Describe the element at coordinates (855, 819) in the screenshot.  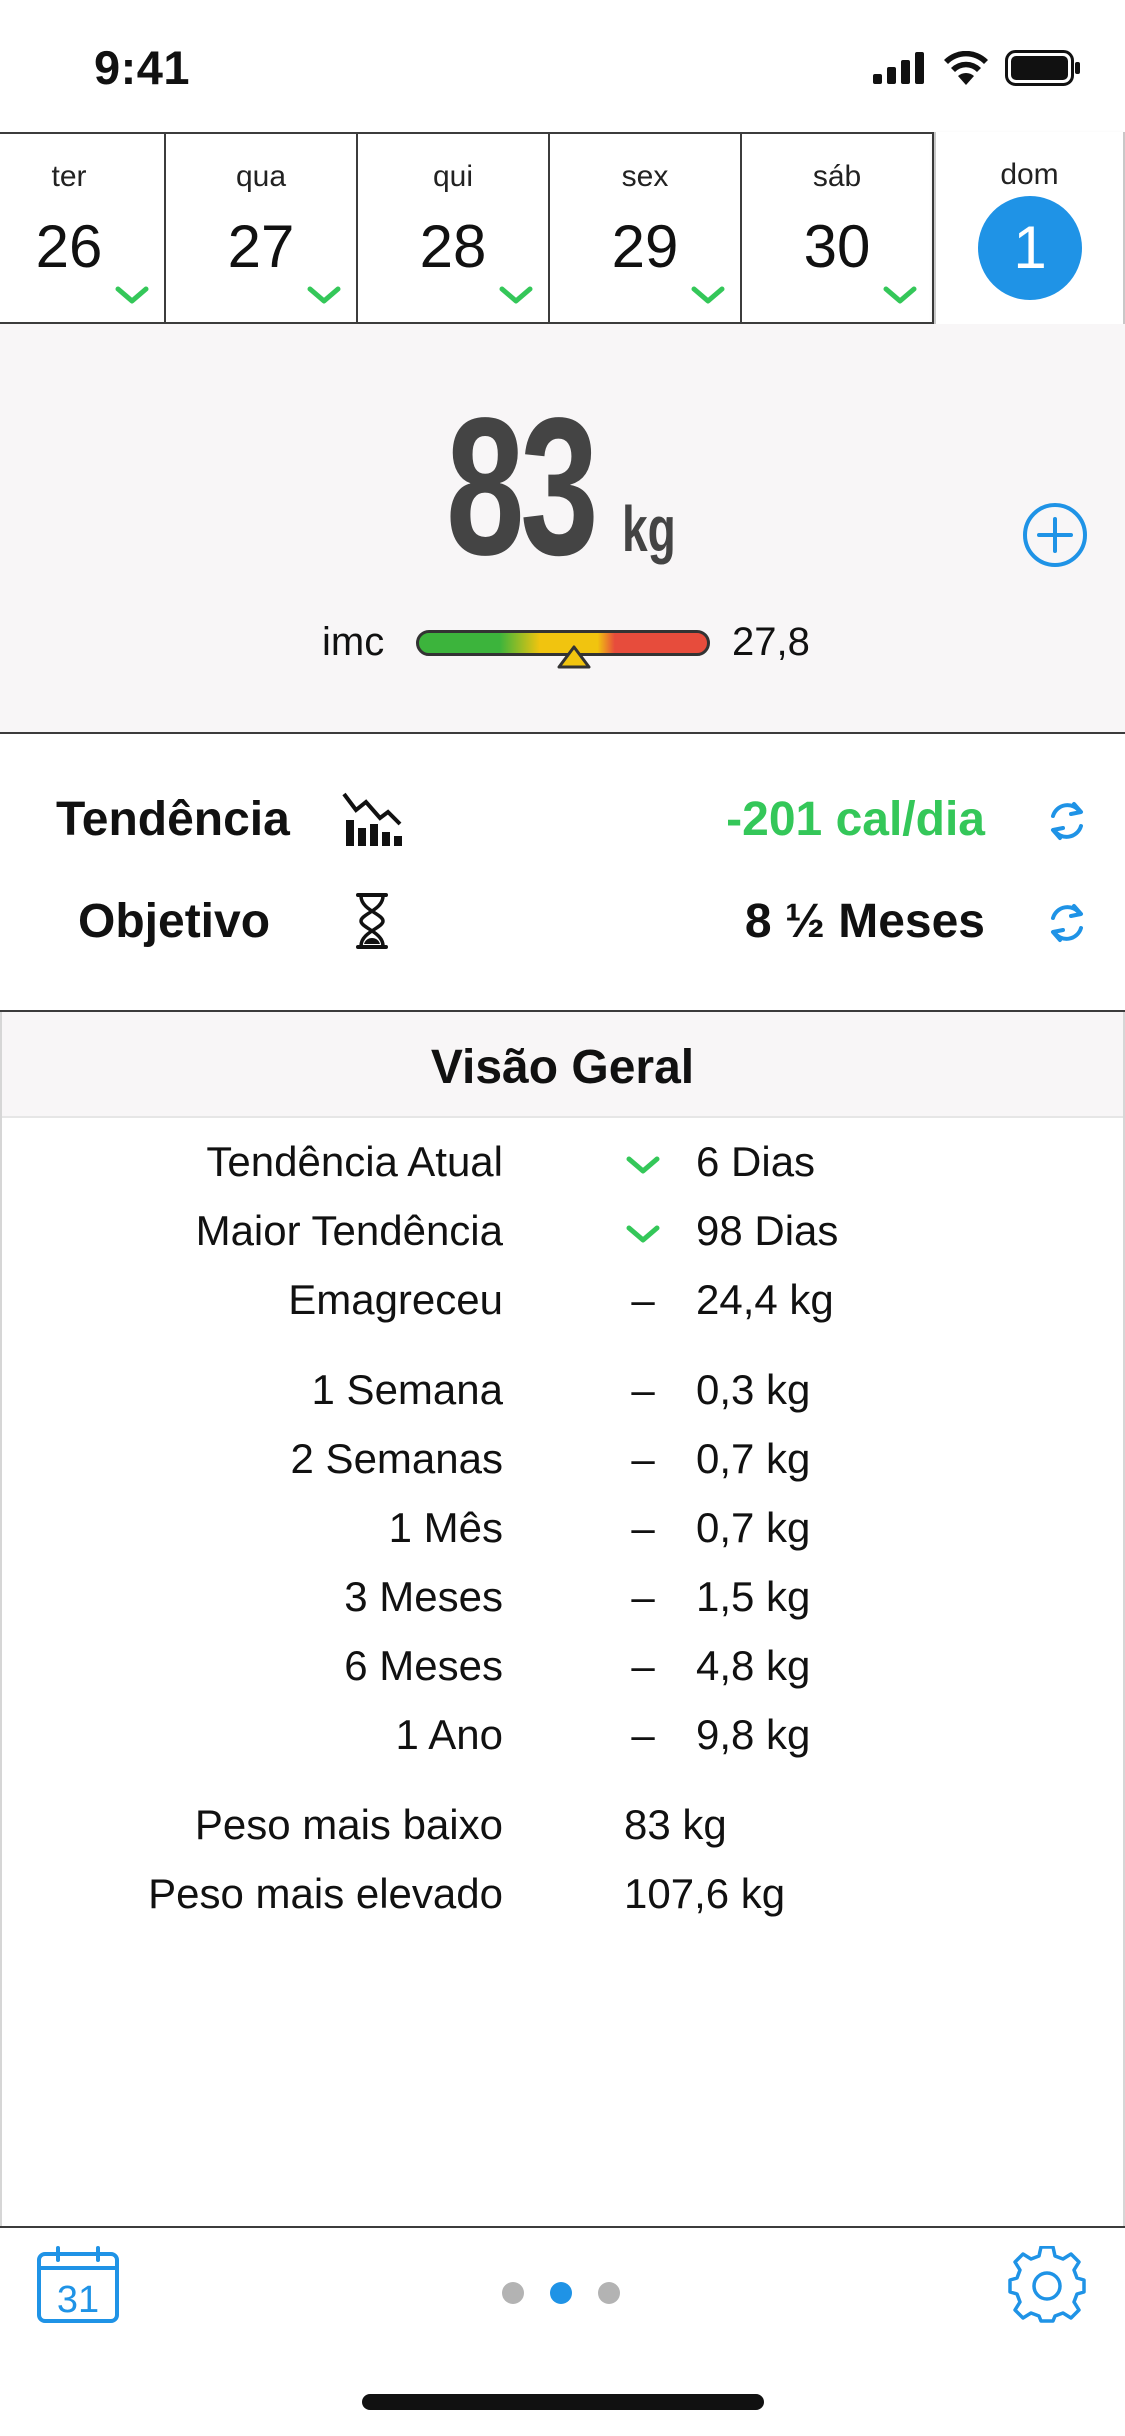
I see `trend-value: -201 cal/dia` at that location.